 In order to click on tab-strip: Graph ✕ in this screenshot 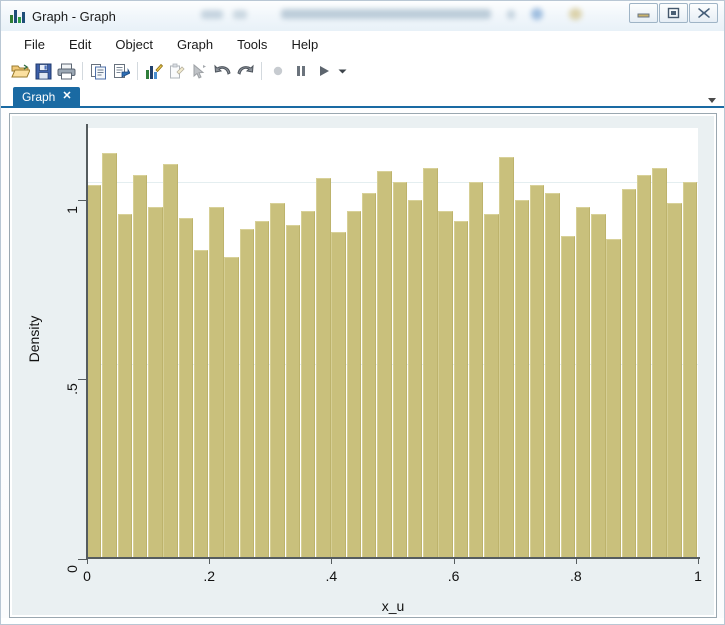, I will do `click(362, 97)`.